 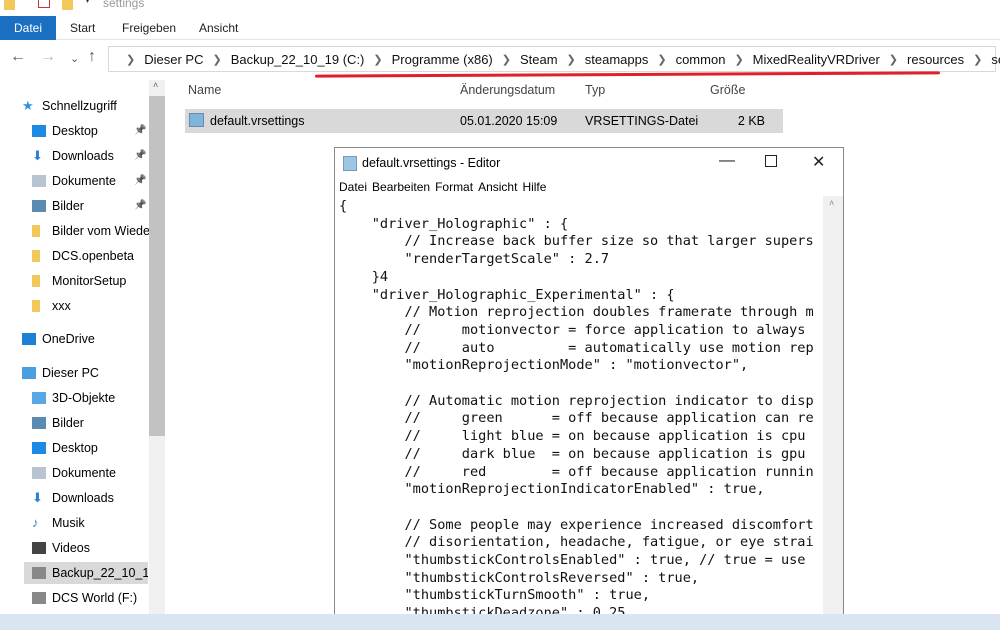 I want to click on sidebar-item: Bilder vom Wiede, so click(x=91, y=231).